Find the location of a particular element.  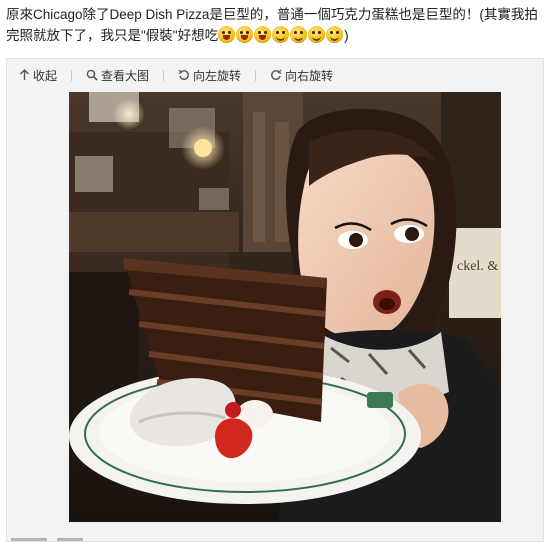

view-large-label: 查看大图 is located at coordinates (125, 75).